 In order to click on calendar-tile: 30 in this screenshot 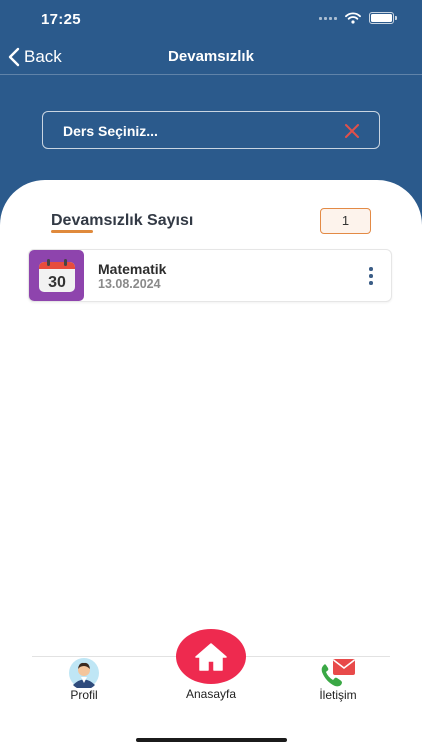, I will do `click(56, 275)`.